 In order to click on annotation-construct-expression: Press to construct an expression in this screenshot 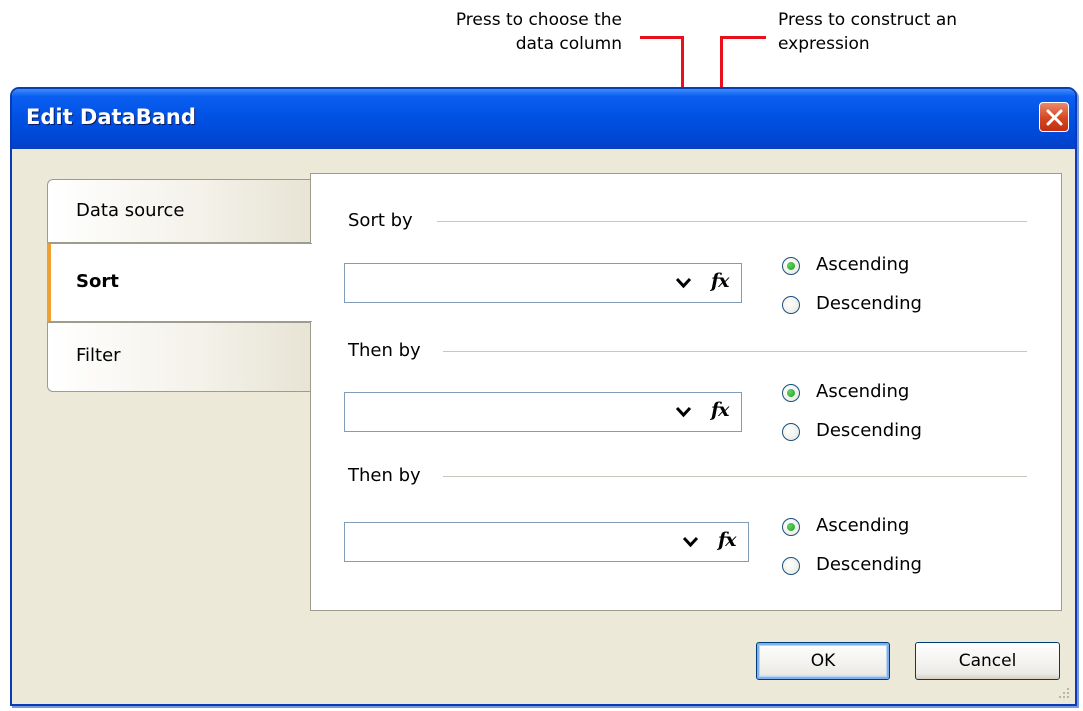, I will do `click(868, 32)`.